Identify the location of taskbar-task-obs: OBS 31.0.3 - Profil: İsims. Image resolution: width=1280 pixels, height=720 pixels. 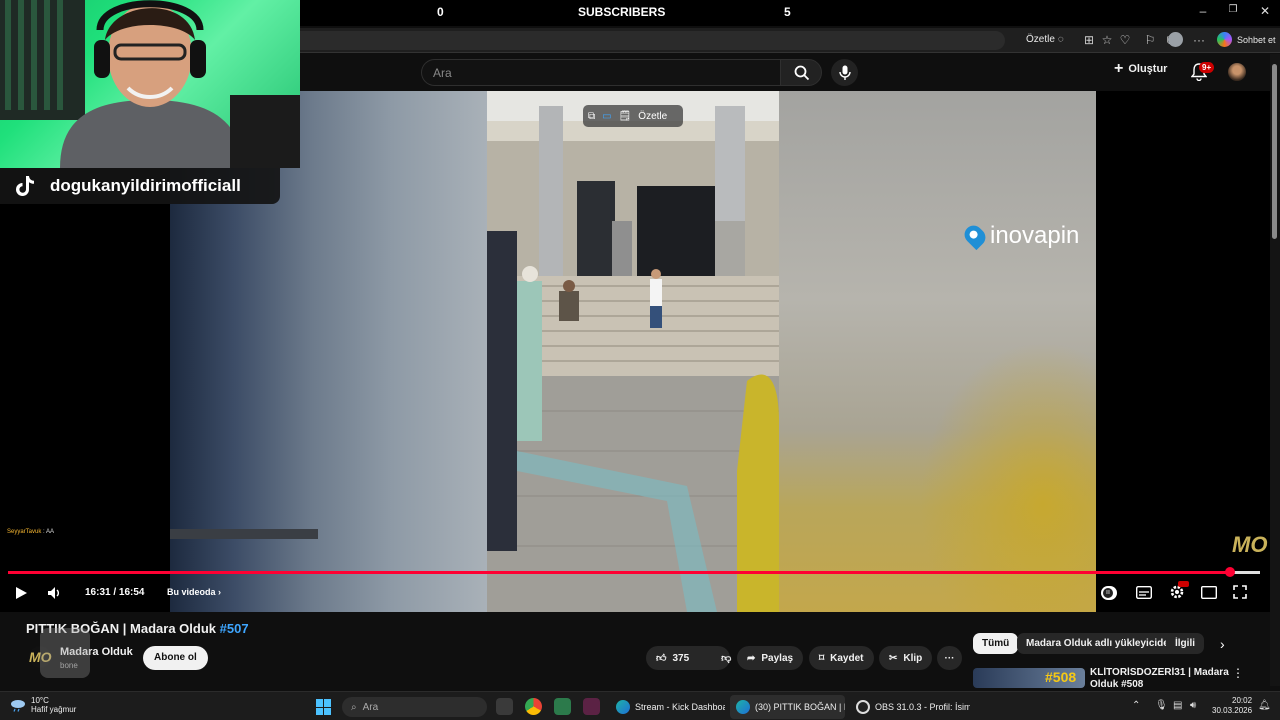
(910, 707).